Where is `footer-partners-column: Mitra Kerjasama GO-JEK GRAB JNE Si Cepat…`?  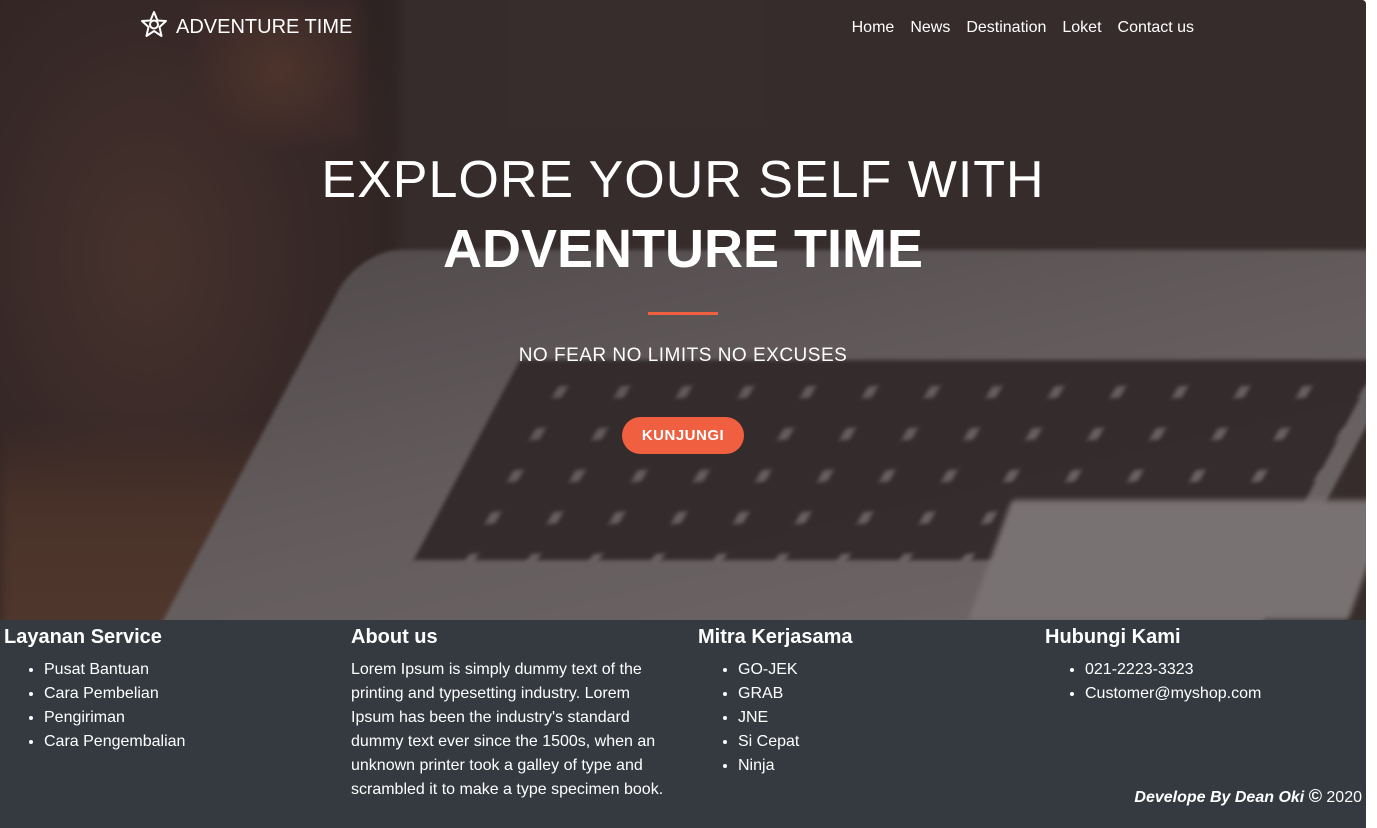
footer-partners-column: Mitra Kerjasama GO-JEK GRAB JNE Si Cepat… is located at coordinates (863, 702).